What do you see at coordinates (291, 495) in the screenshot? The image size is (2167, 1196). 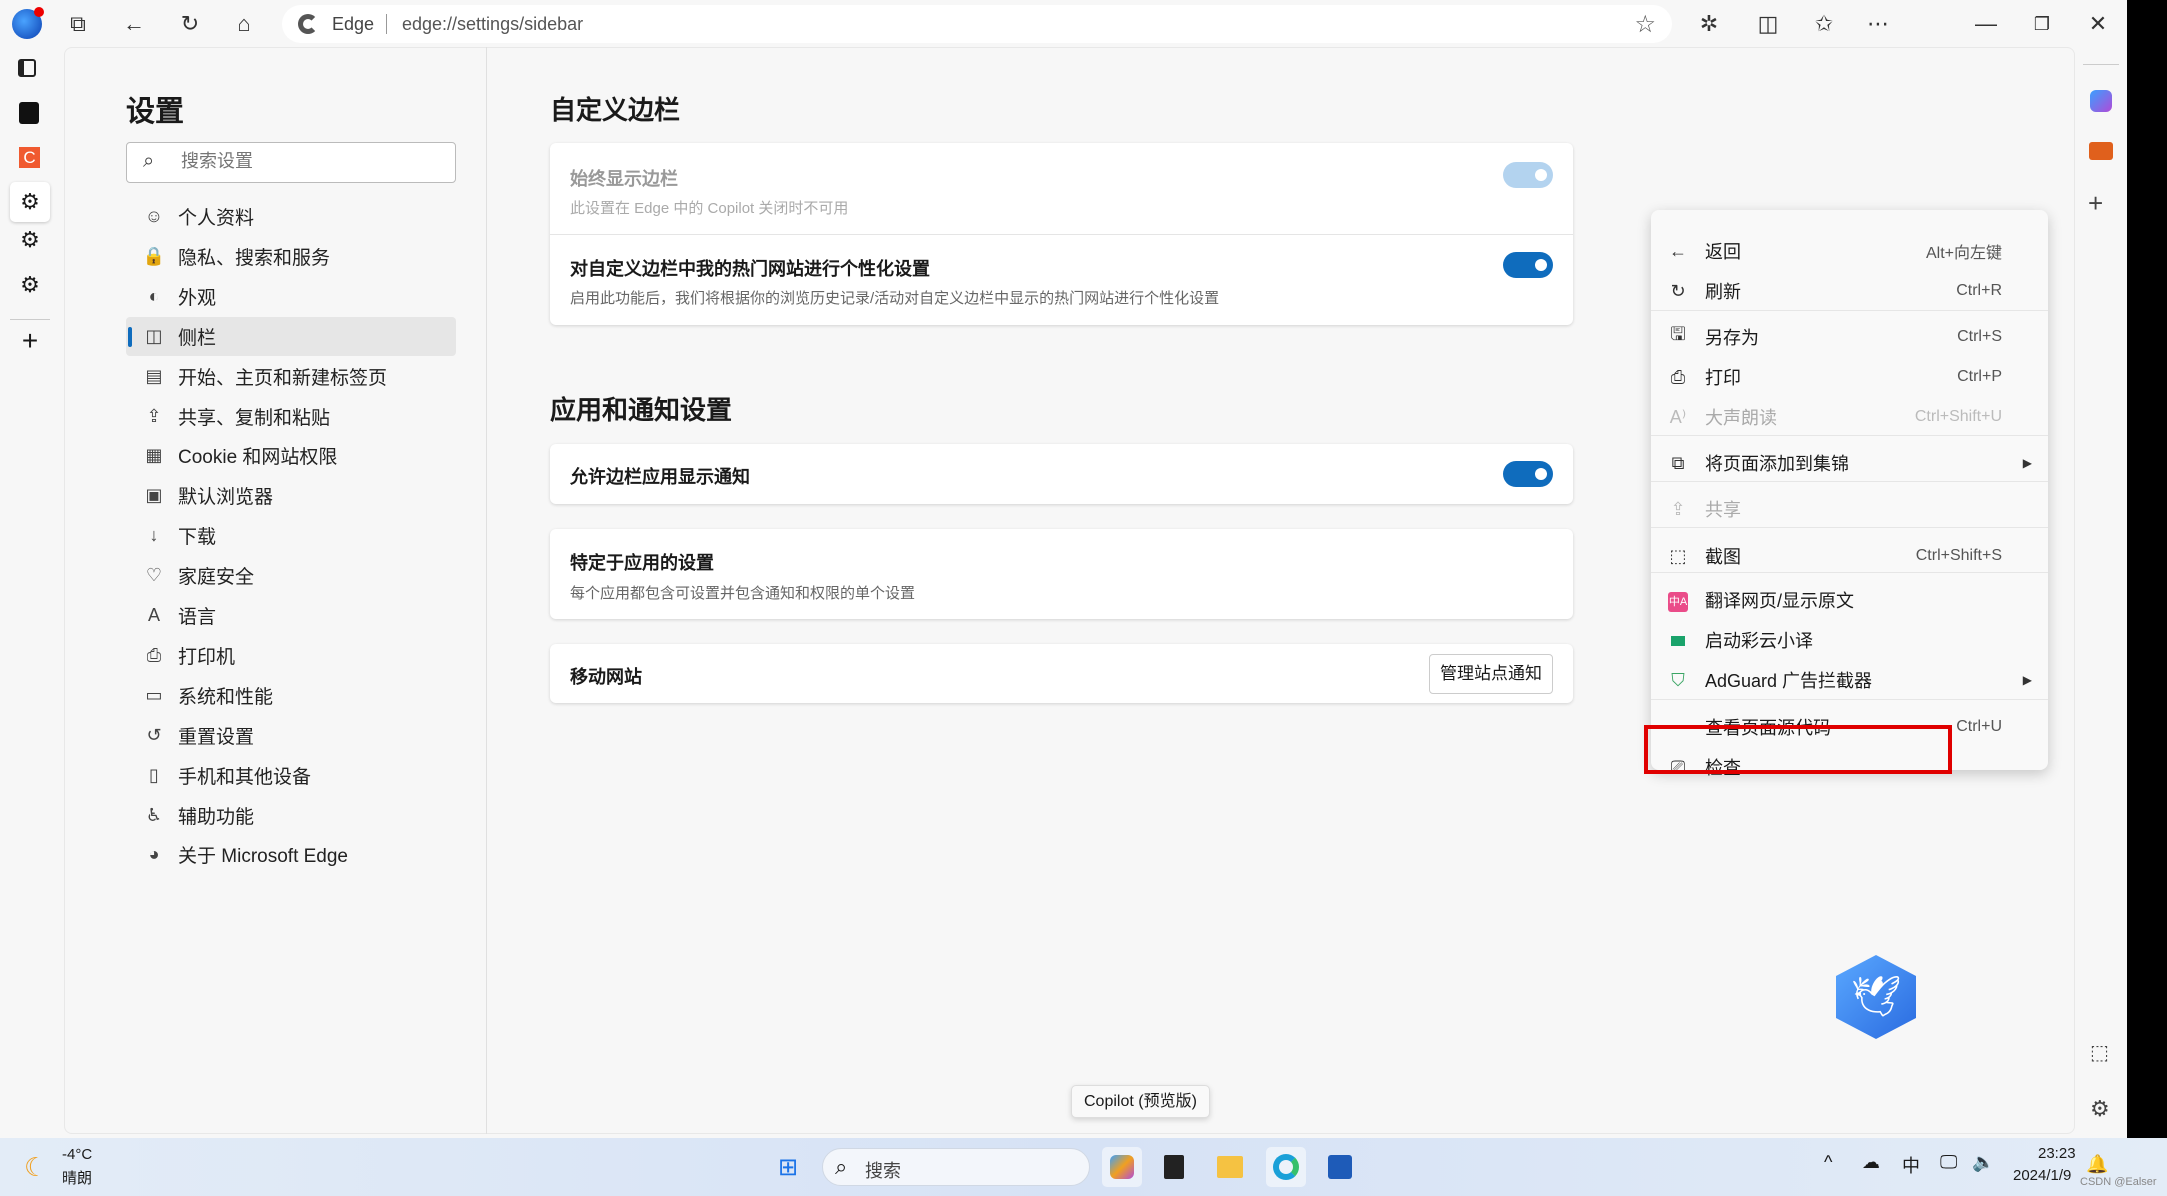 I see `nav-item: ▣ 默认浏览器` at bounding box center [291, 495].